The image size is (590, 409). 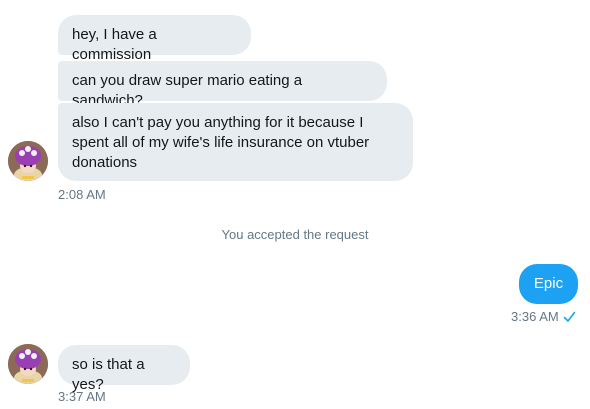 I want to click on sent-timestamp-row: 3:36 AM, so click(x=543, y=317).